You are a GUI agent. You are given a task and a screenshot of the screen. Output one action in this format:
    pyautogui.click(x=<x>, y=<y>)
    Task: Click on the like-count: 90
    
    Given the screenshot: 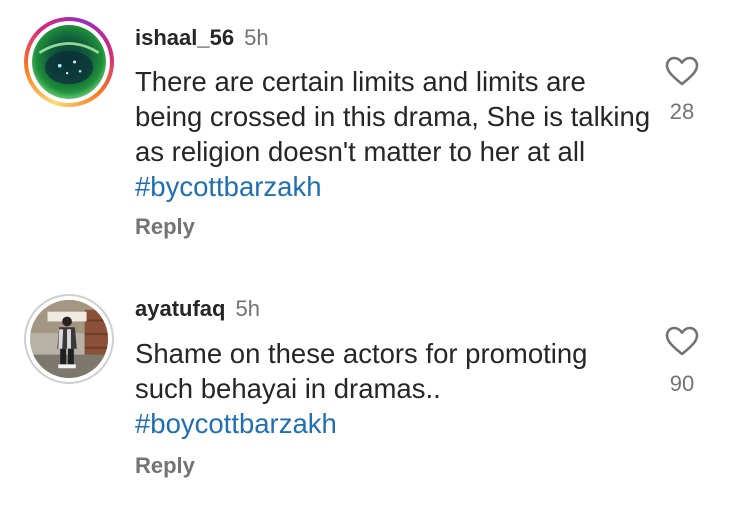 What is the action you would take?
    pyautogui.click(x=682, y=383)
    